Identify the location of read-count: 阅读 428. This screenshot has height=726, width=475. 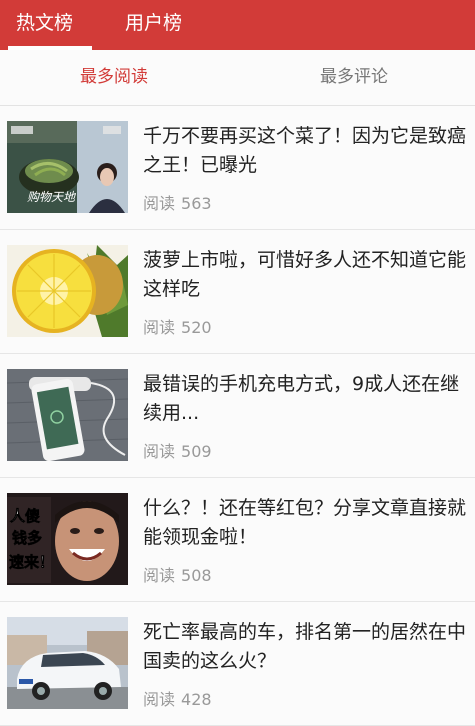
(177, 698).